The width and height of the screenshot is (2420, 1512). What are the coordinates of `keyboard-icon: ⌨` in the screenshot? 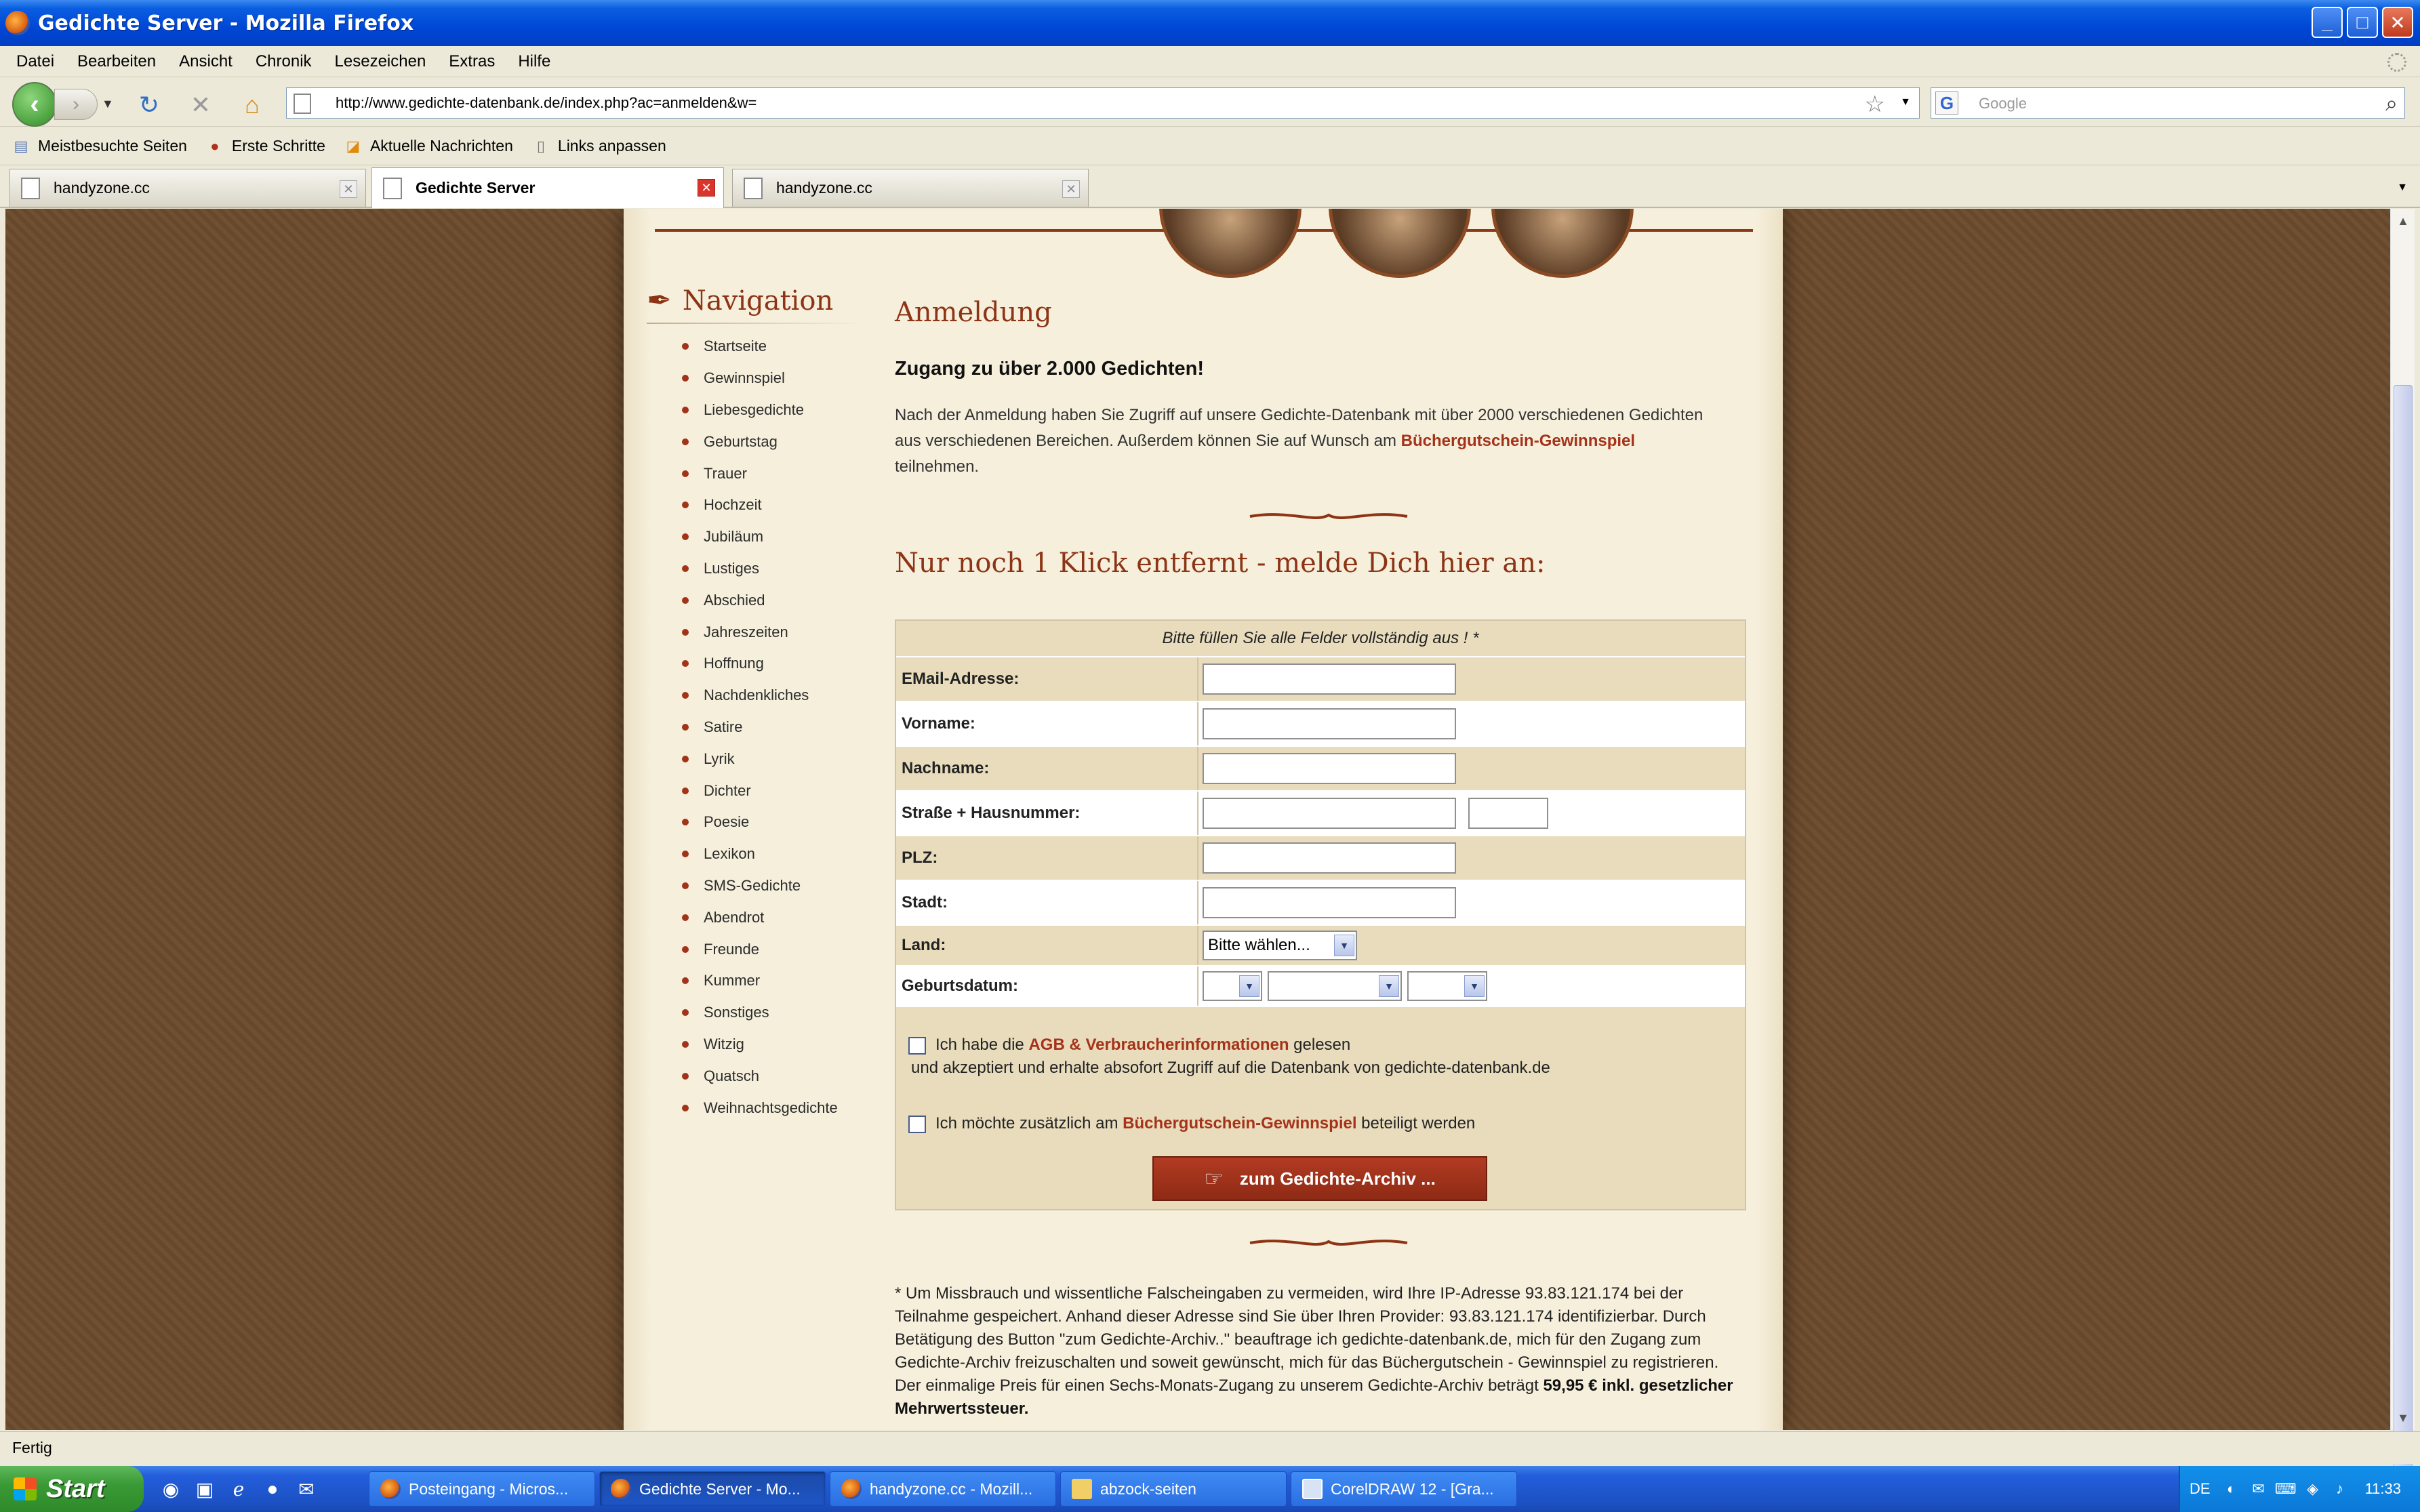 It's located at (2286, 1489).